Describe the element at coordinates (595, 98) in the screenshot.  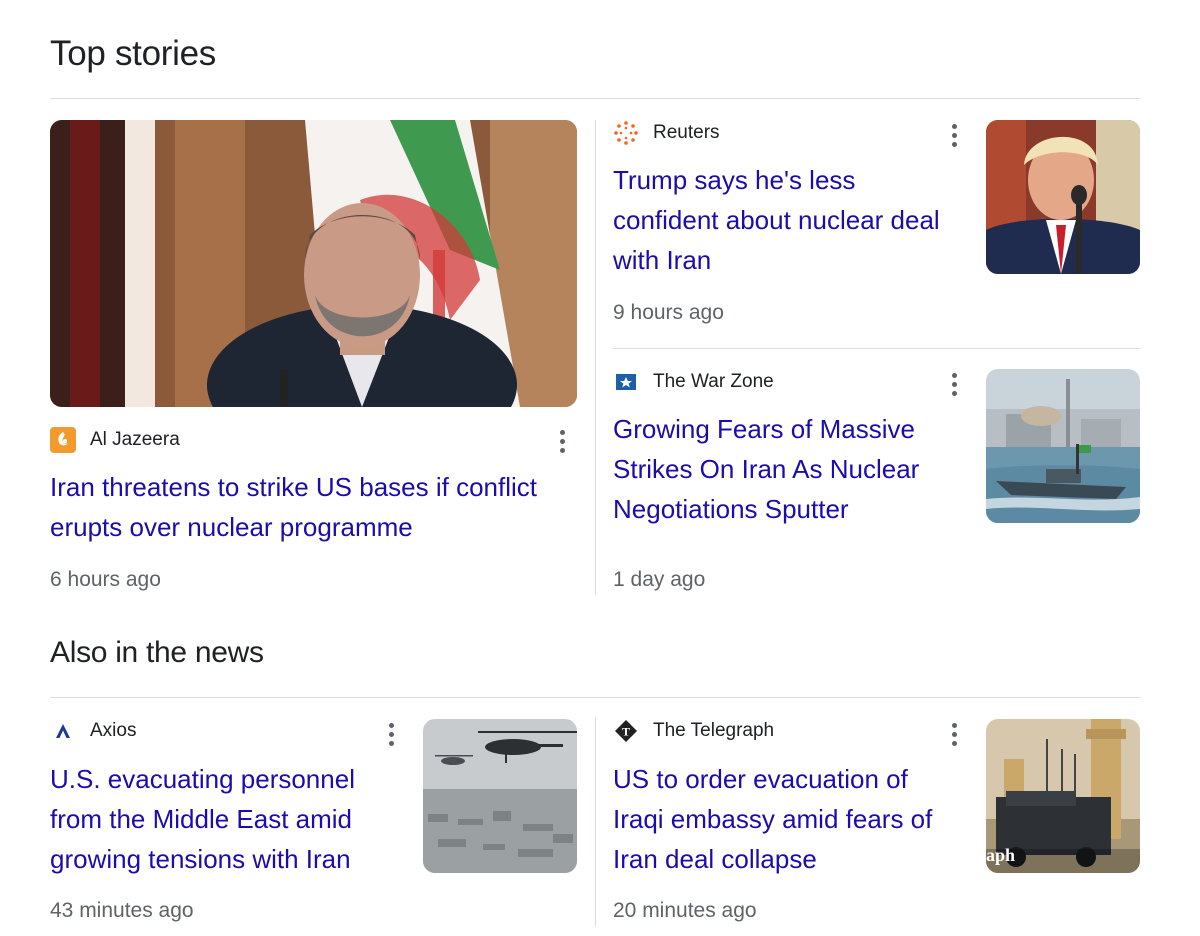
I see `top-stories-divider` at that location.